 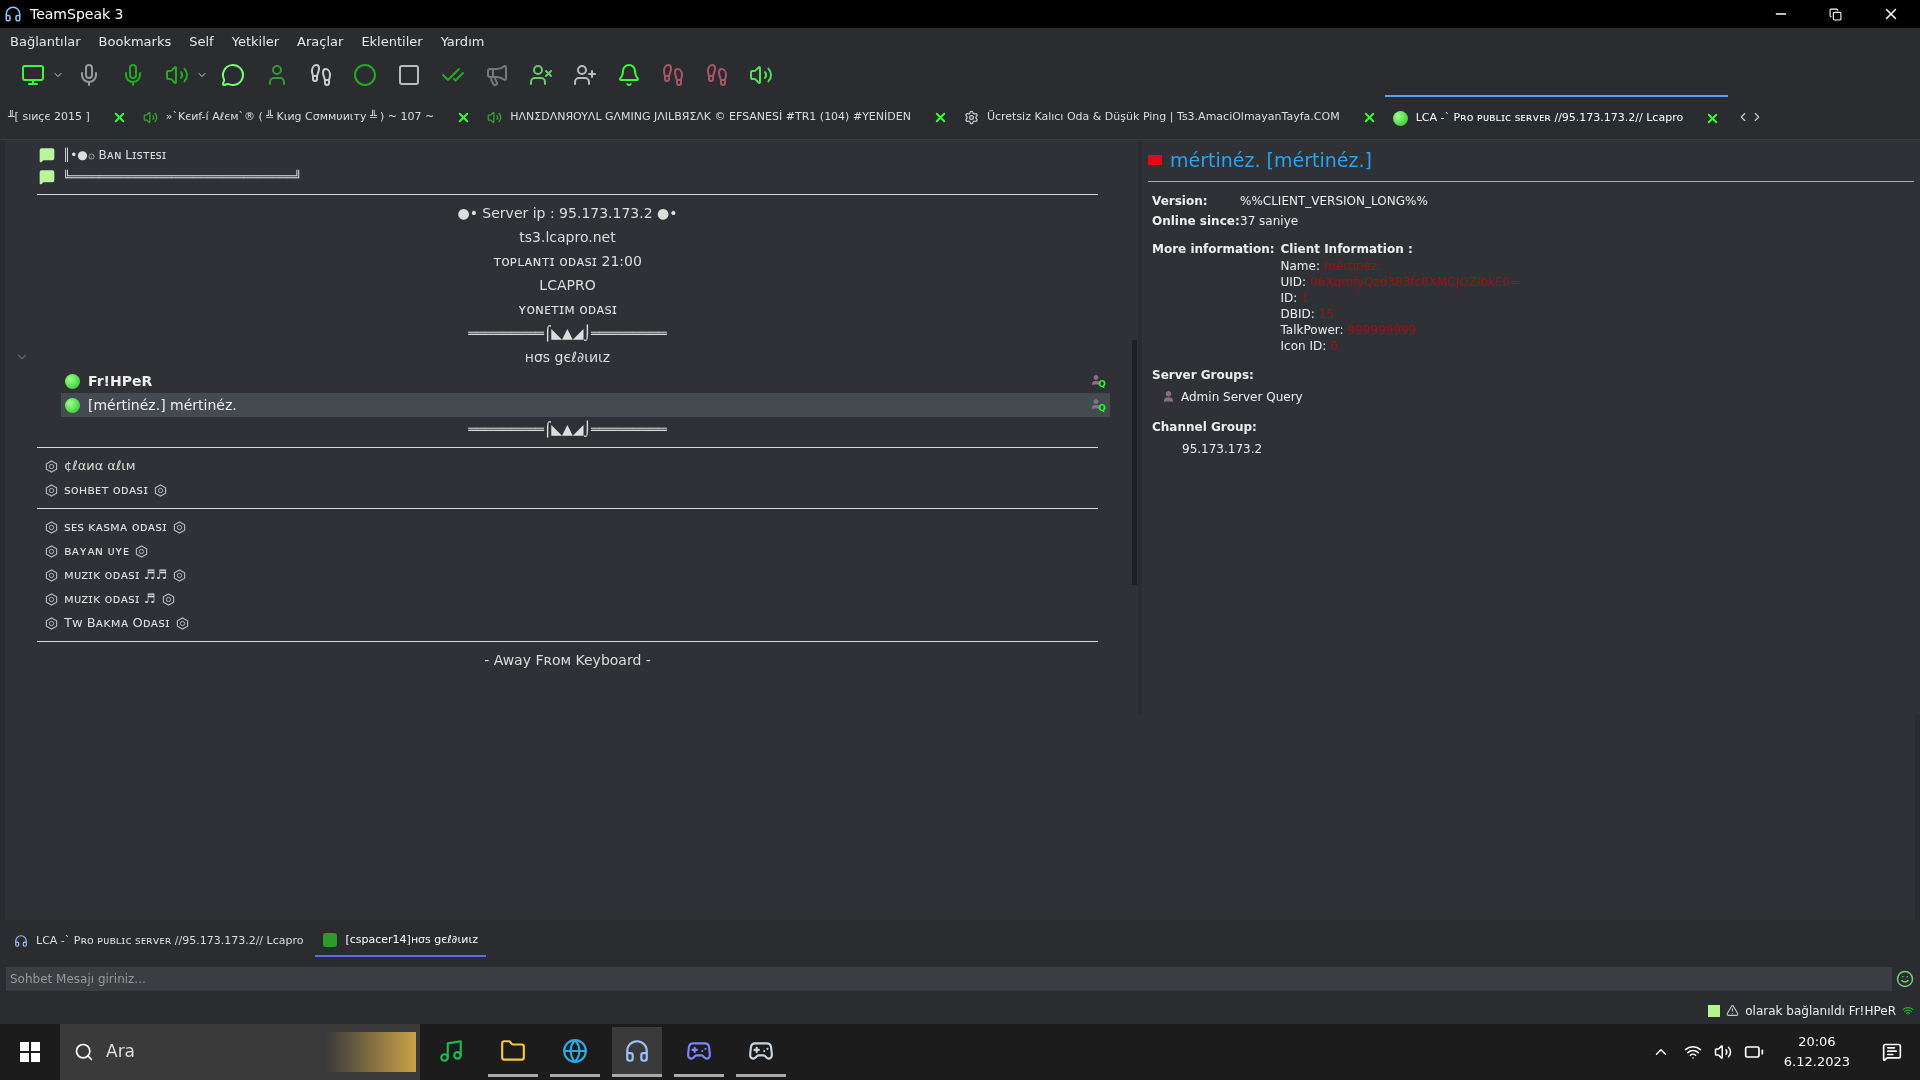 What do you see at coordinates (1297, 313) in the screenshot?
I see `detail-label: DBID:` at bounding box center [1297, 313].